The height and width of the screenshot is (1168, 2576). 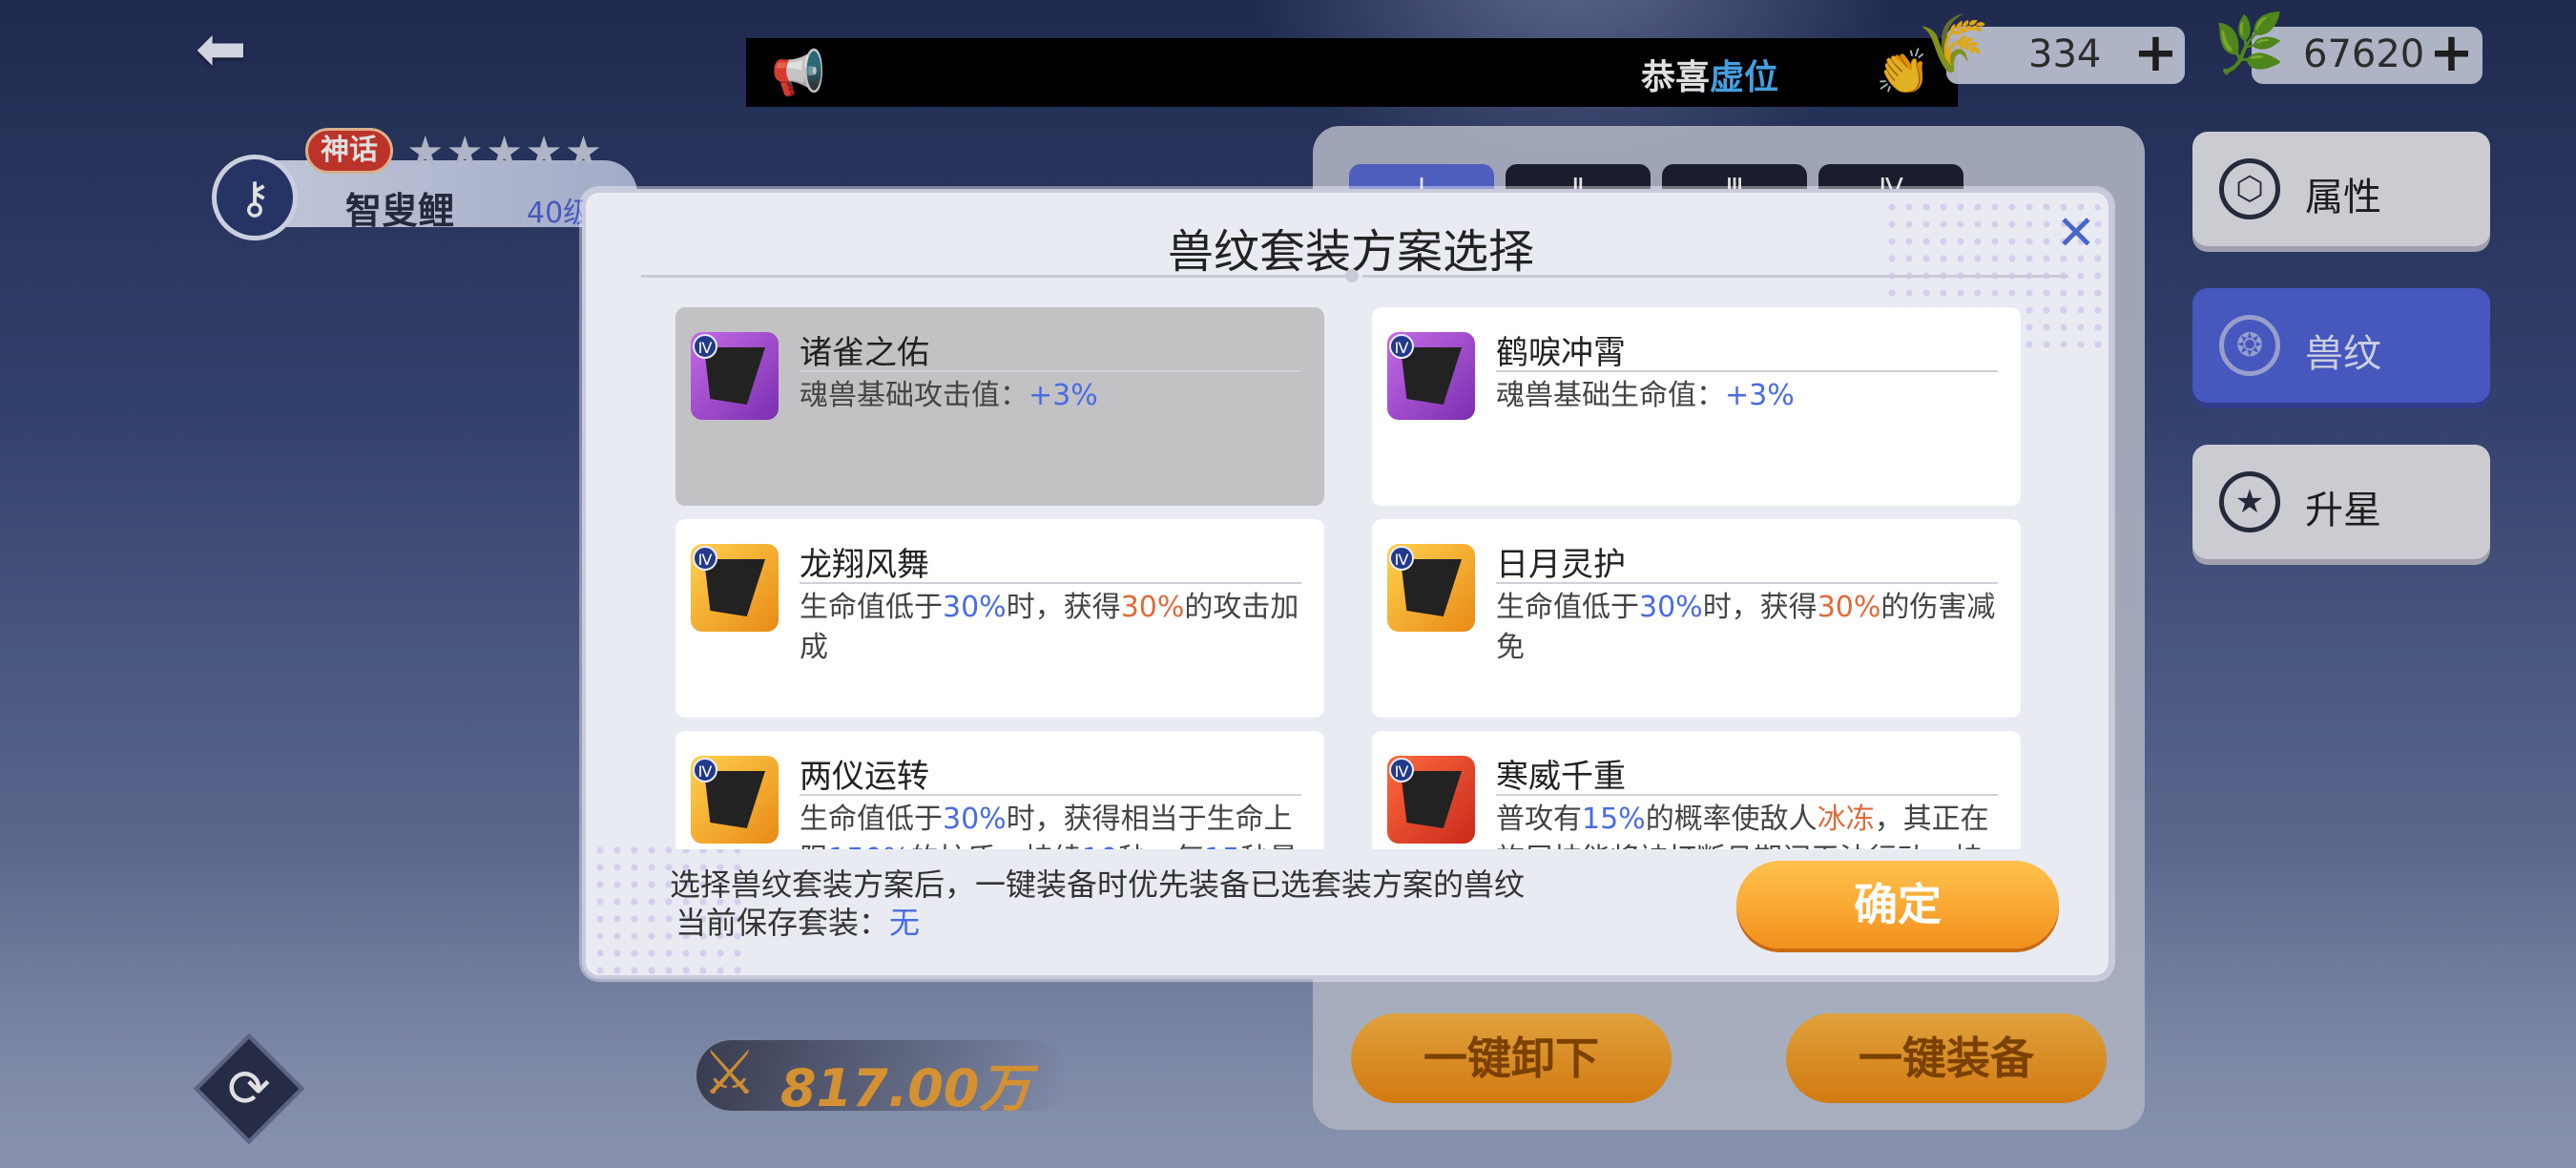 I want to click on suit-name: 龙翔风舞, so click(x=864, y=565).